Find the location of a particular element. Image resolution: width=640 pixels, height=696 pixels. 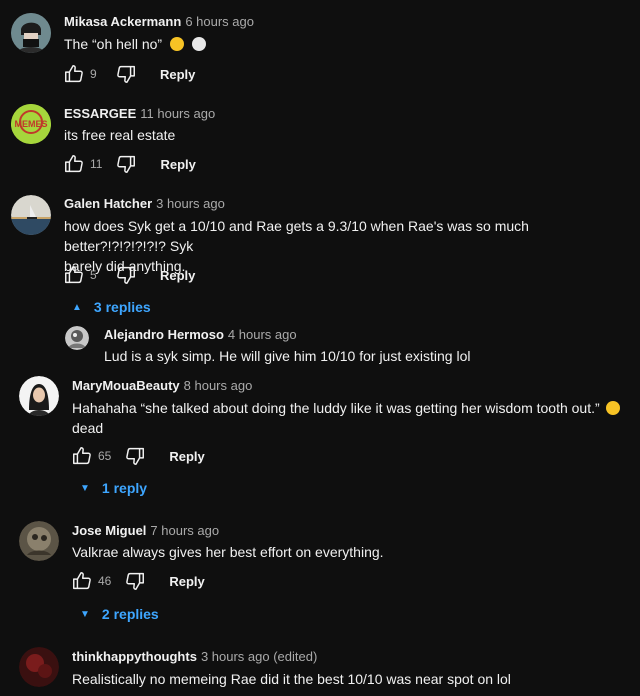

comment-header: Alejandro Hermoso 4 hours ago is located at coordinates (200, 334).